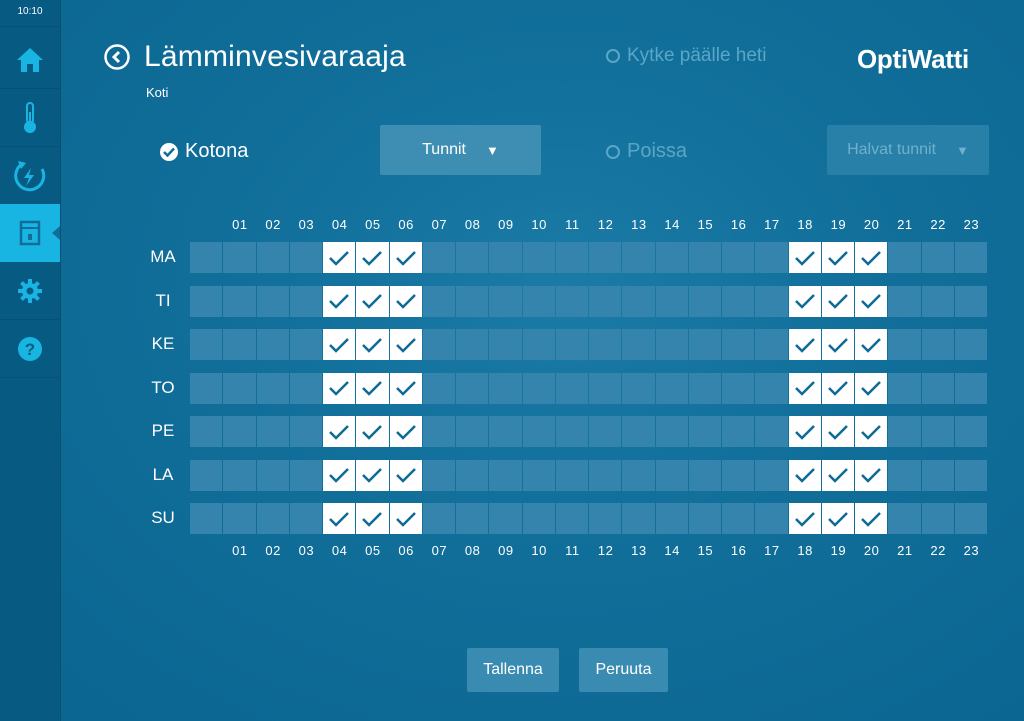 The width and height of the screenshot is (1024, 721). I want to click on sidebar-item-home, so click(30, 60).